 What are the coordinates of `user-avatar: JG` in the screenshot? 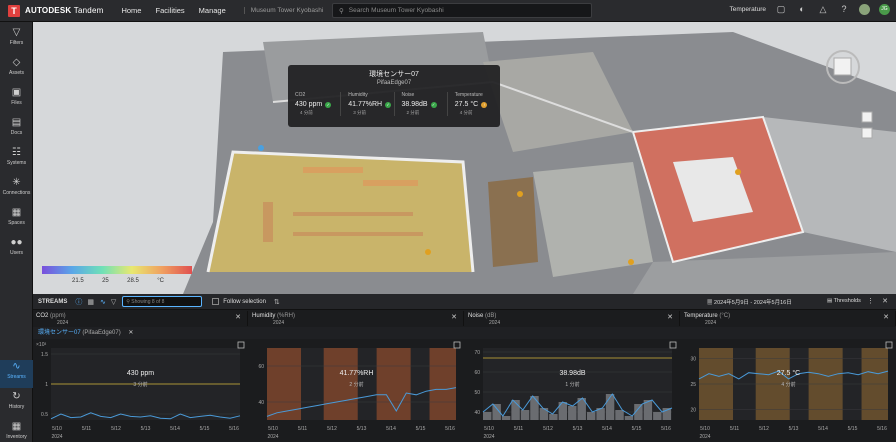 It's located at (884, 9).